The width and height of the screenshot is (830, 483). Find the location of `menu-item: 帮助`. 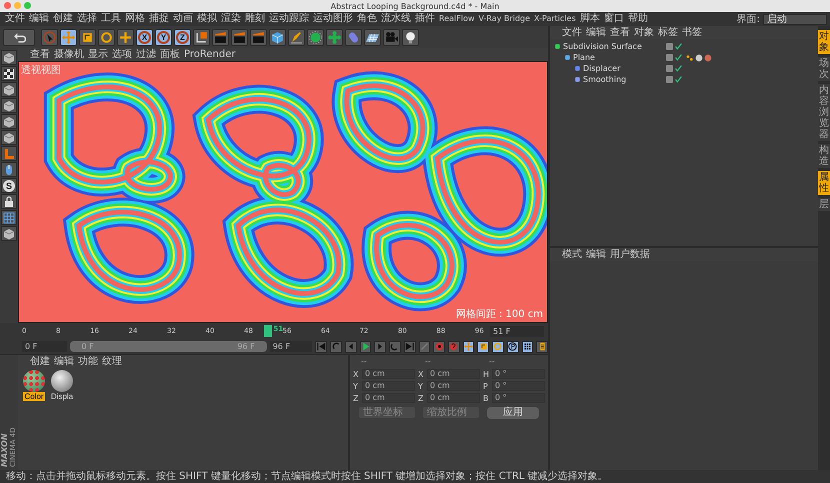

menu-item: 帮助 is located at coordinates (638, 19).